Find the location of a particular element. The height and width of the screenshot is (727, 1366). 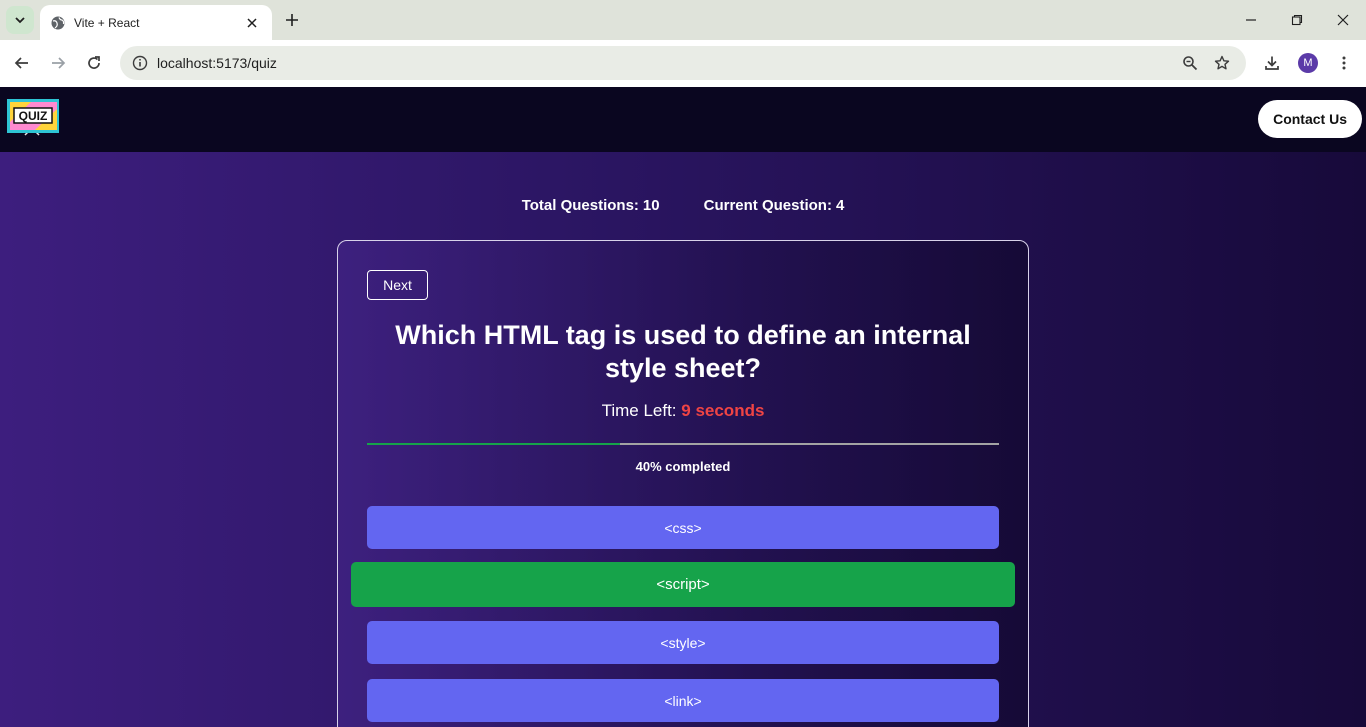

new-tab-icon is located at coordinates (292, 20).